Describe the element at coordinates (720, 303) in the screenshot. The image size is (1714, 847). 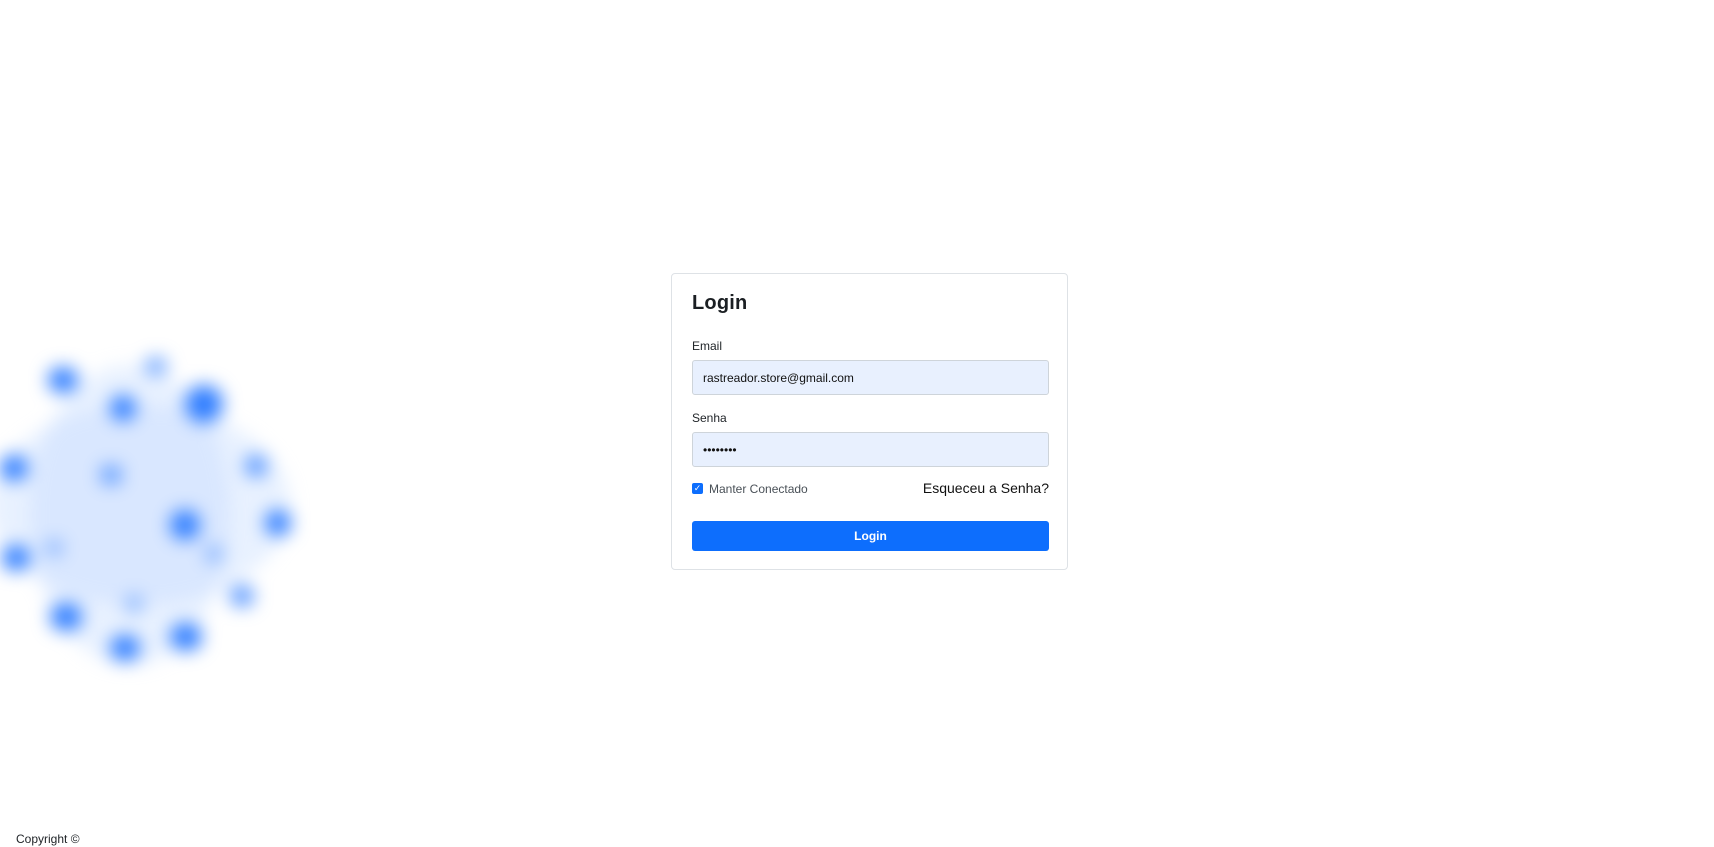
I see `login-title: Login` at that location.